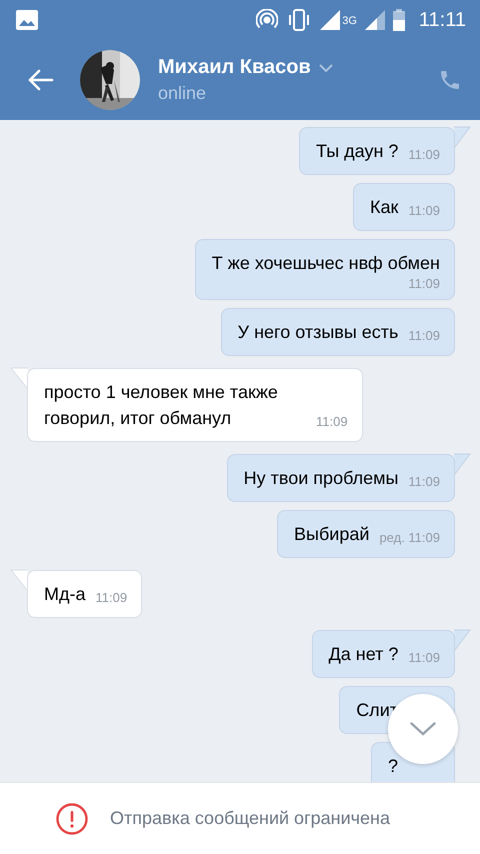  What do you see at coordinates (183, 93) in the screenshot?
I see `online-status: online` at bounding box center [183, 93].